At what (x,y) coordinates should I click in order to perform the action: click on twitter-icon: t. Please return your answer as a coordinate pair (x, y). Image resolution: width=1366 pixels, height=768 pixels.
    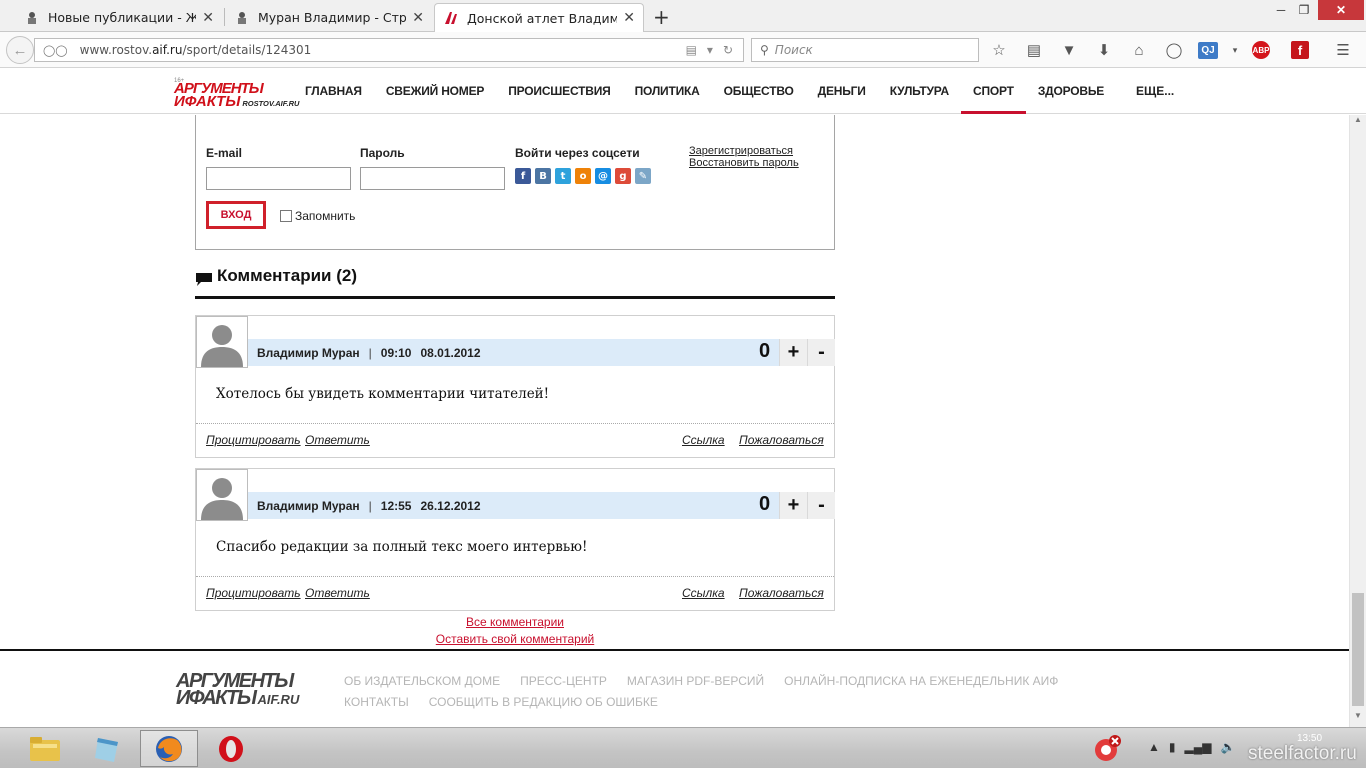
    Looking at the image, I should click on (563, 176).